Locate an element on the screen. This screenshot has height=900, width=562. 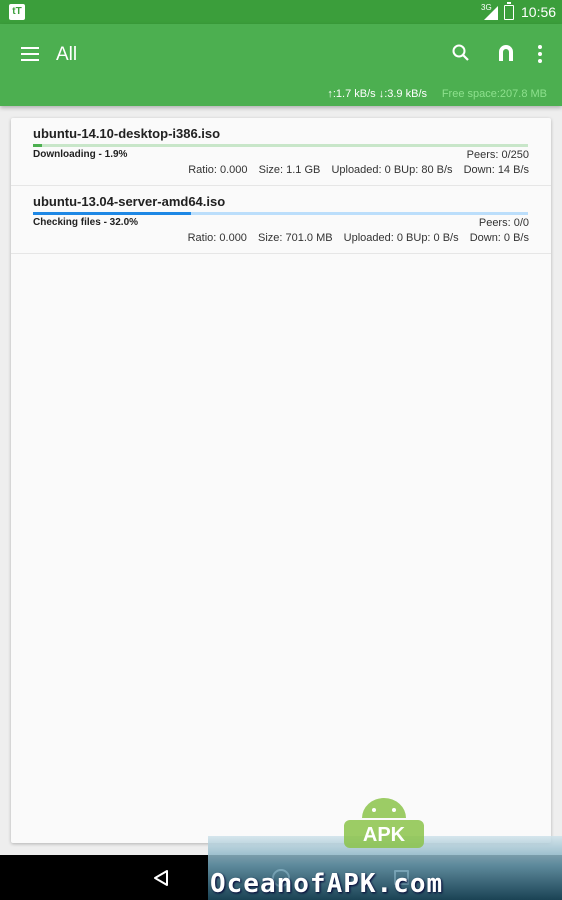
torrent-peers: Peers: 0/250 is located at coordinates (497, 155).